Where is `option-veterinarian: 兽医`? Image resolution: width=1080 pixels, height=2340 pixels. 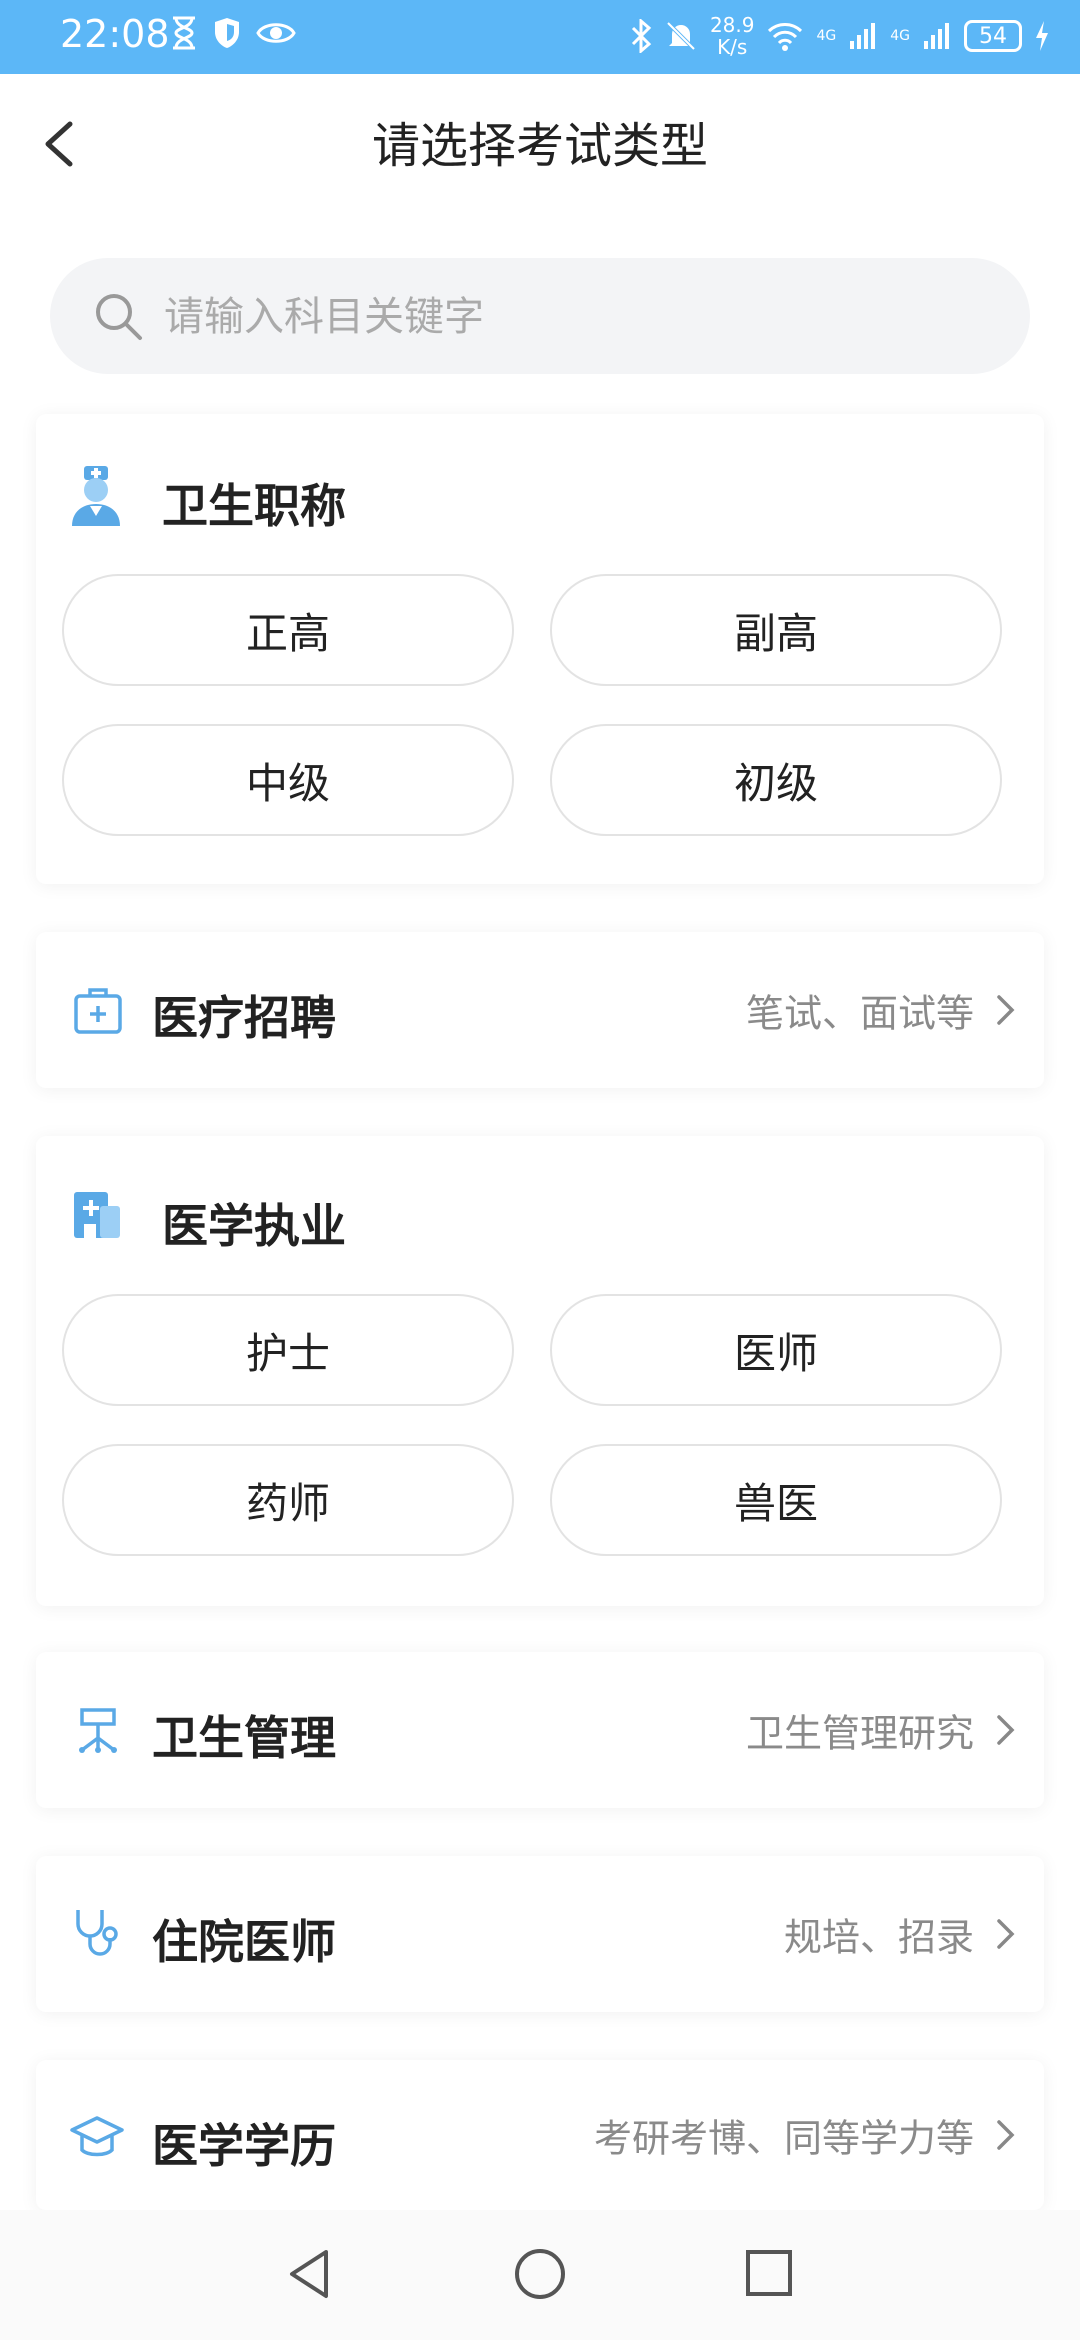 option-veterinarian: 兽医 is located at coordinates (776, 1500).